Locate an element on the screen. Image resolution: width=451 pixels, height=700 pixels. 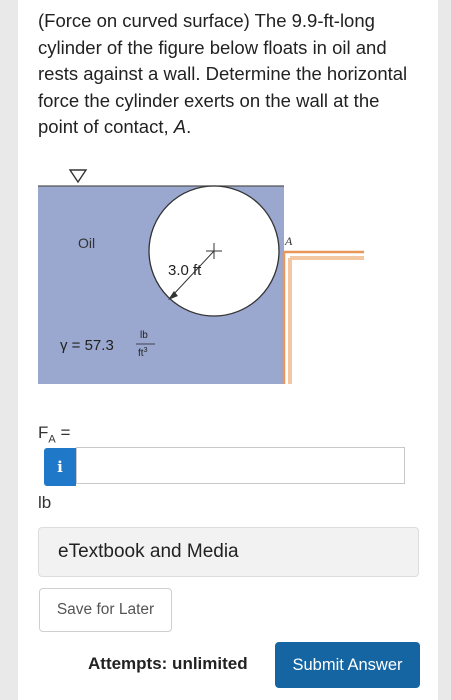
submit-answer-button: Submit Answer is located at coordinates (347, 665).